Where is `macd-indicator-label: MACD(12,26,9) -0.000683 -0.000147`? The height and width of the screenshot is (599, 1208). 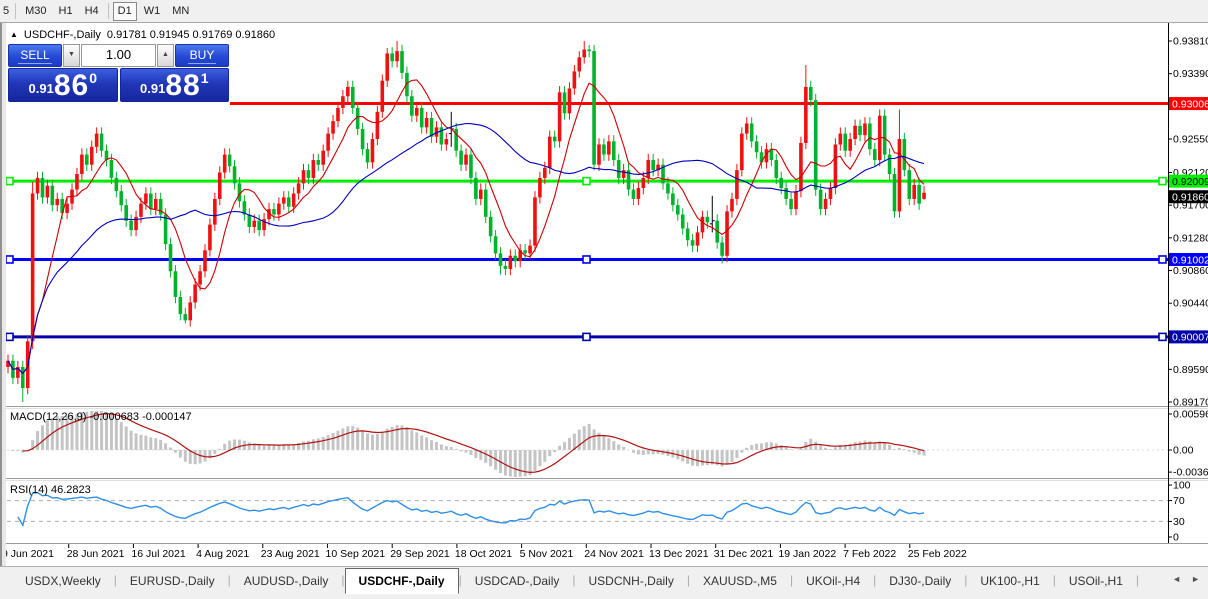
macd-indicator-label: MACD(12,26,9) -0.000683 -0.000147 is located at coordinates (101, 417).